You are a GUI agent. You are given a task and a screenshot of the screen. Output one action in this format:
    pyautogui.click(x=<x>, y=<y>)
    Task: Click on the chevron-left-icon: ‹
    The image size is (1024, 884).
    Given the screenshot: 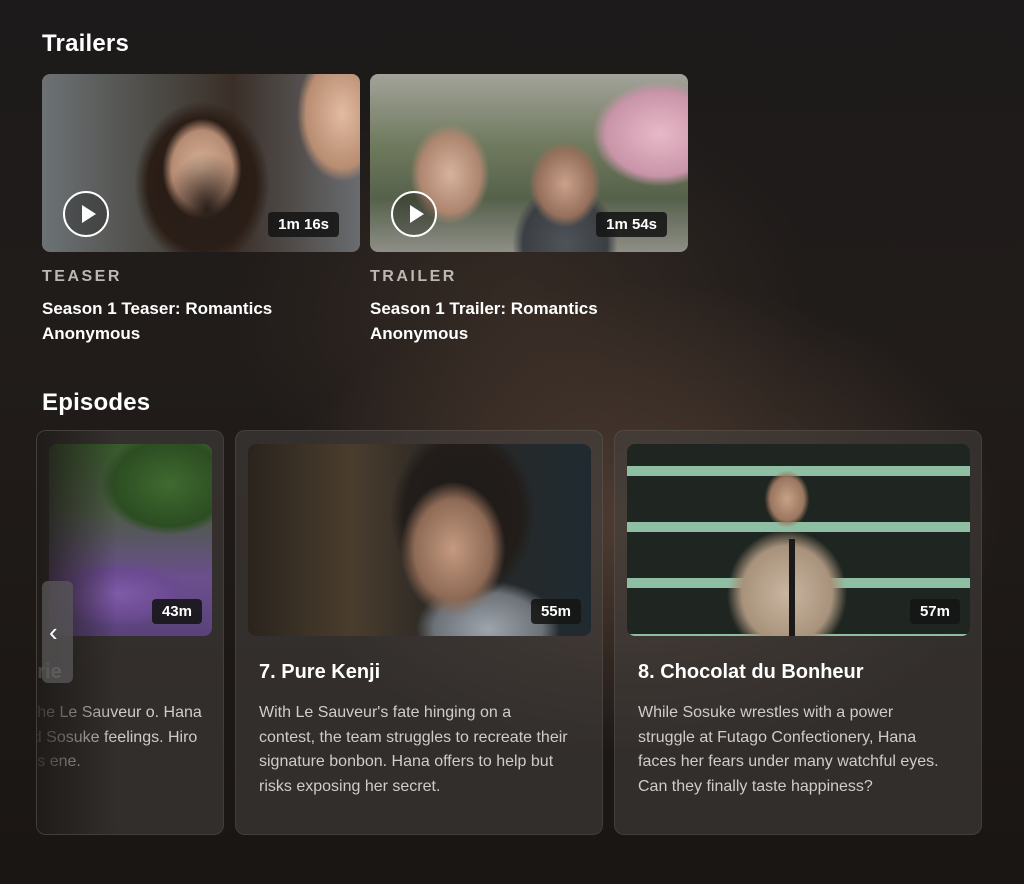 What is the action you would take?
    pyautogui.click(x=53, y=632)
    